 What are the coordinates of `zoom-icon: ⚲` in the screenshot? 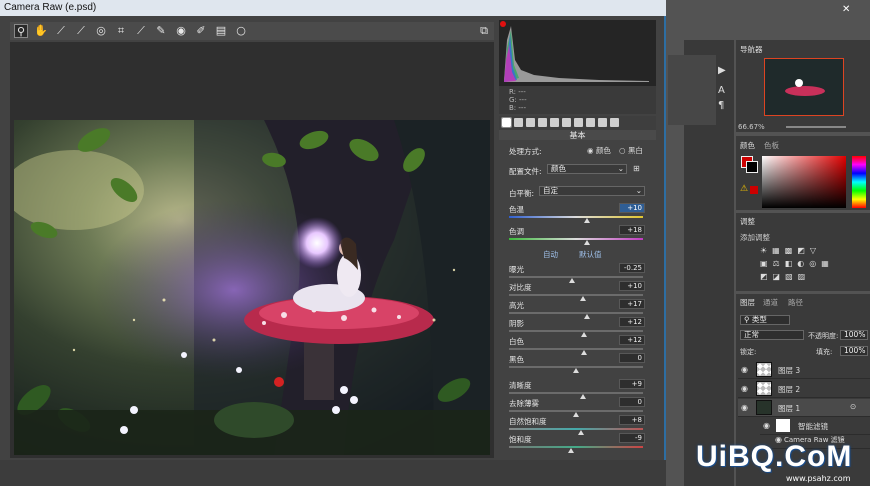 It's located at (21, 31).